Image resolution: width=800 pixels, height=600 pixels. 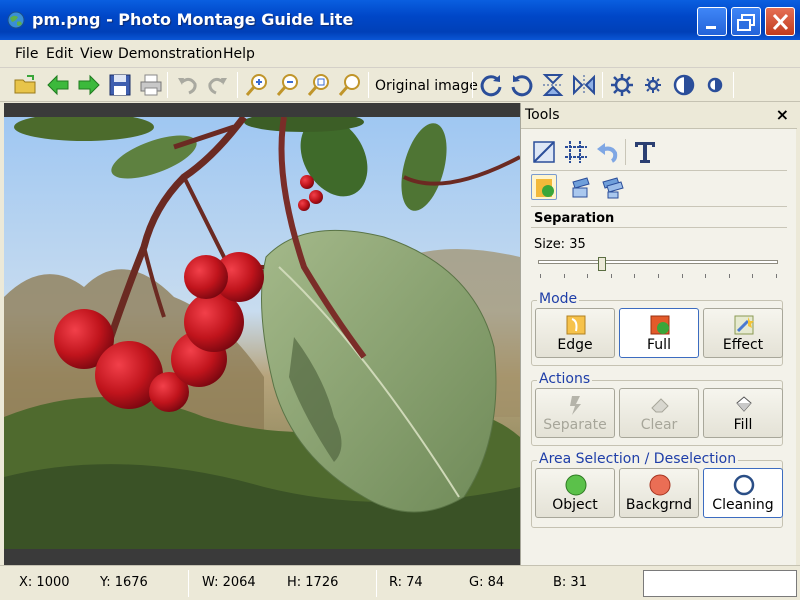 I want to click on edge-mode-button: Edge, so click(x=575, y=333).